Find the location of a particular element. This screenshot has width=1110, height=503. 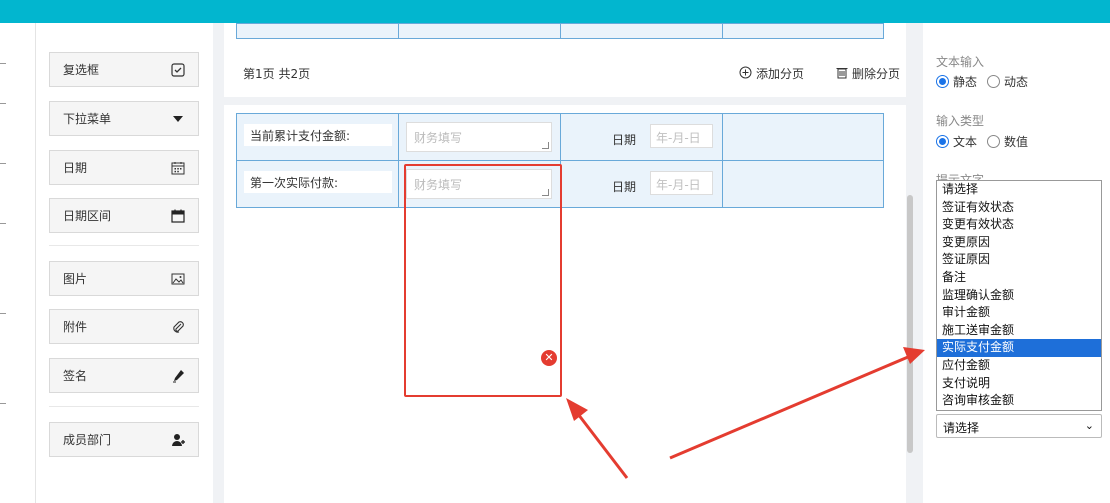

image-icon is located at coordinates (178, 279).